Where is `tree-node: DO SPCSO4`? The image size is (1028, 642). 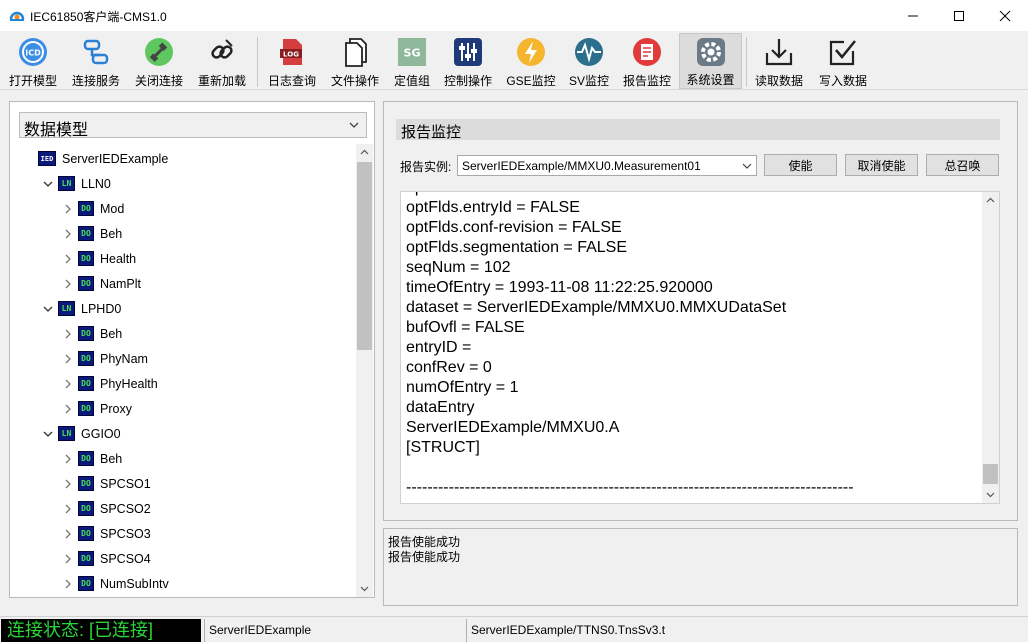
tree-node: DO SPCSO4 is located at coordinates (105, 558).